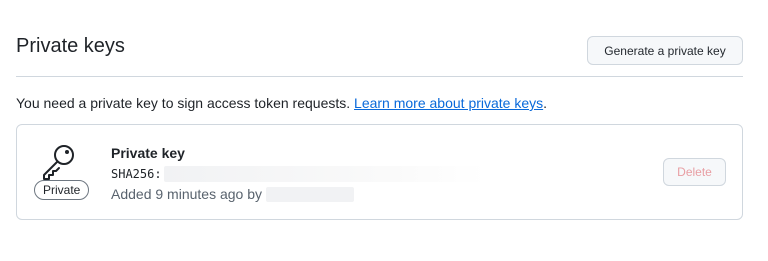 The height and width of the screenshot is (261, 768). I want to click on key-icon, so click(58, 162).